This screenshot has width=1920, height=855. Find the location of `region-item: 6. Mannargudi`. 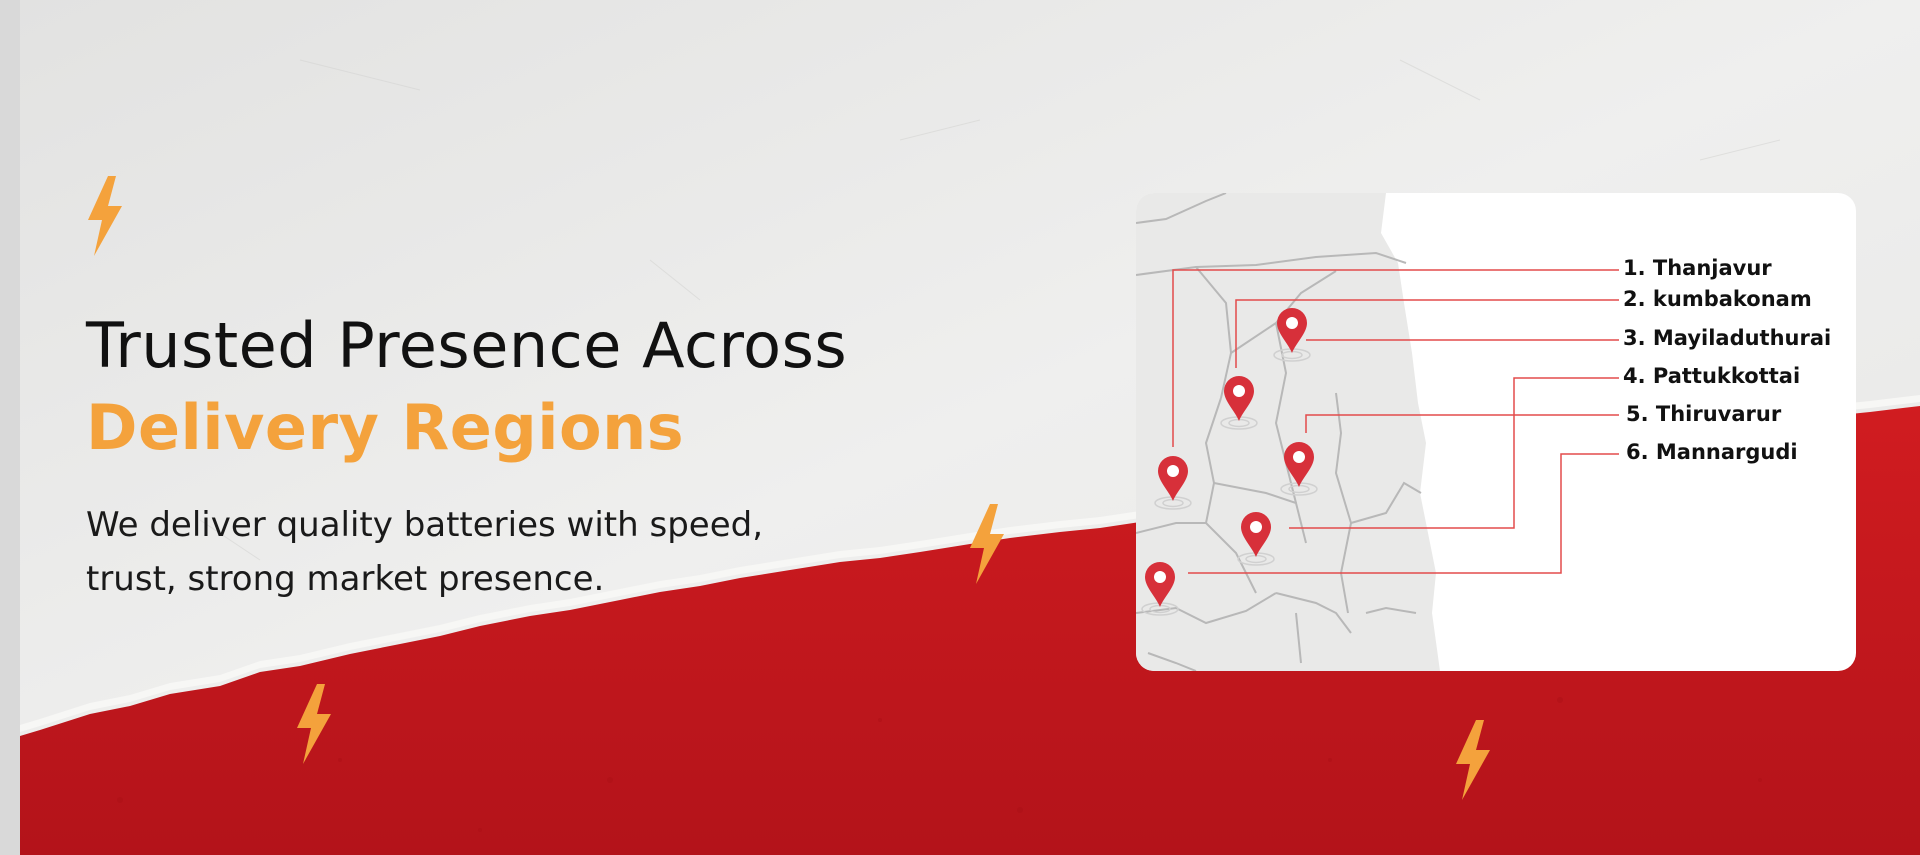

region-item: 6. Mannargudi is located at coordinates (1712, 452).